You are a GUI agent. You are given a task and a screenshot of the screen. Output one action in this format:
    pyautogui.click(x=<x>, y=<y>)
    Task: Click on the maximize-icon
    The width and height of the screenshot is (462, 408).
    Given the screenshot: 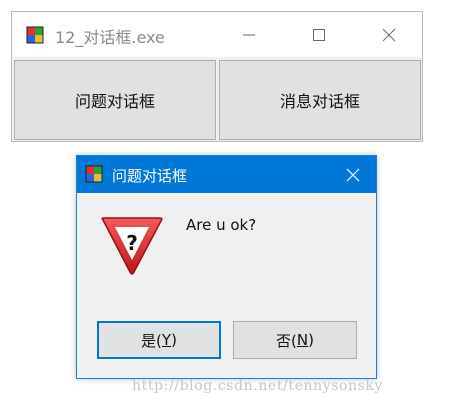 What is the action you would take?
    pyautogui.click(x=319, y=34)
    